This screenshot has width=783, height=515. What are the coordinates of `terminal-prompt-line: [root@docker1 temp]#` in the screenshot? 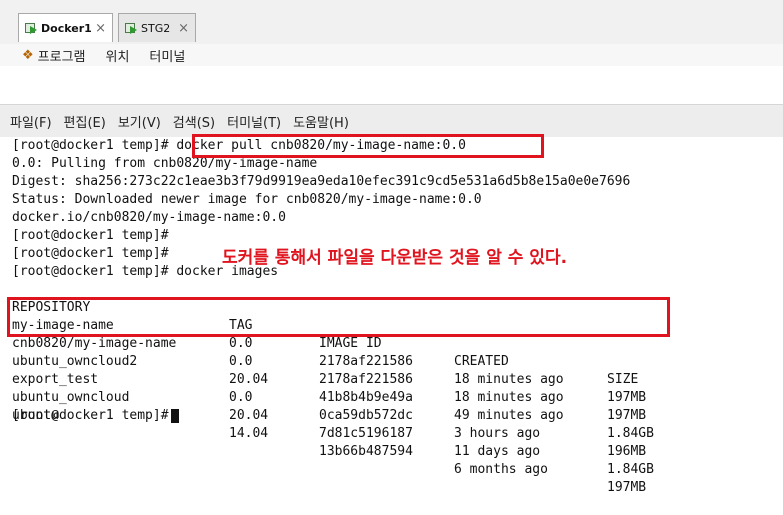 It's located at (95, 416).